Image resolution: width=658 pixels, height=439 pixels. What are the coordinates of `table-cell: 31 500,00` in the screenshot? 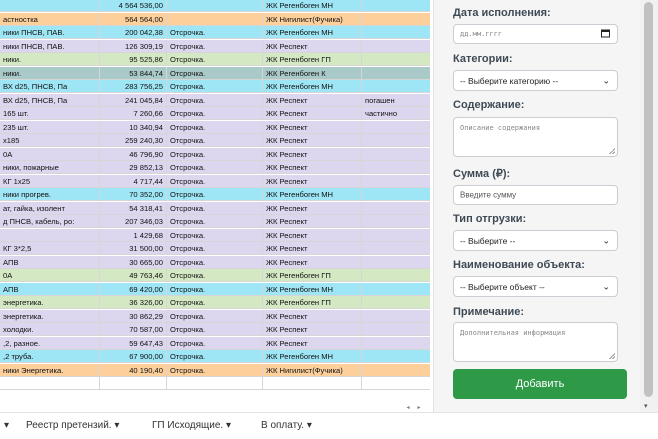 It's located at (133, 248).